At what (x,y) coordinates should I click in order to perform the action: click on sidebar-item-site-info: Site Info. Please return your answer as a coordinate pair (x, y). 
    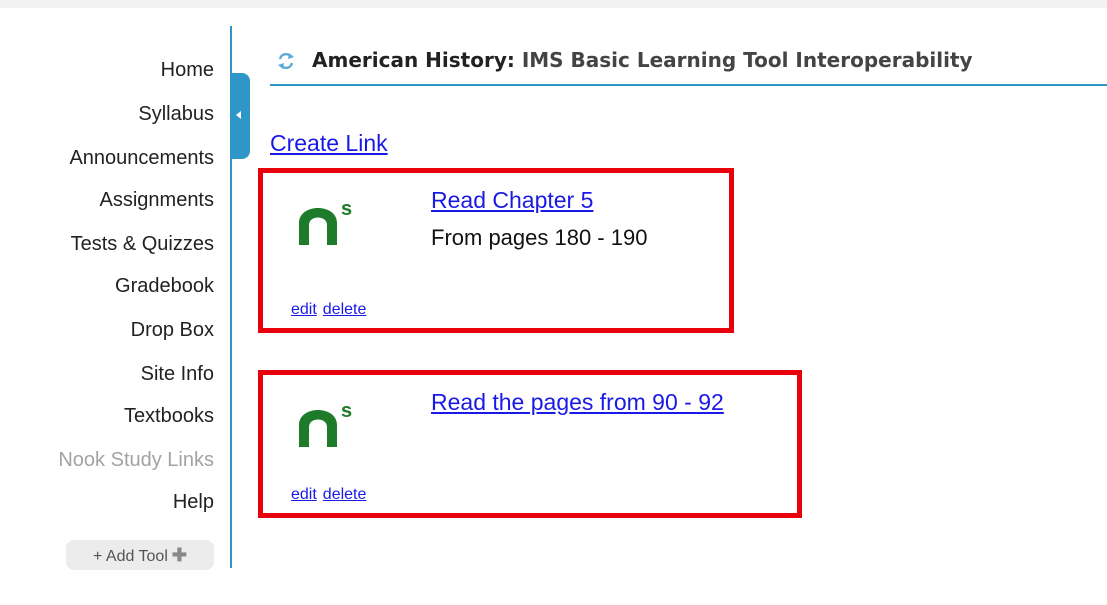
    Looking at the image, I should click on (177, 374).